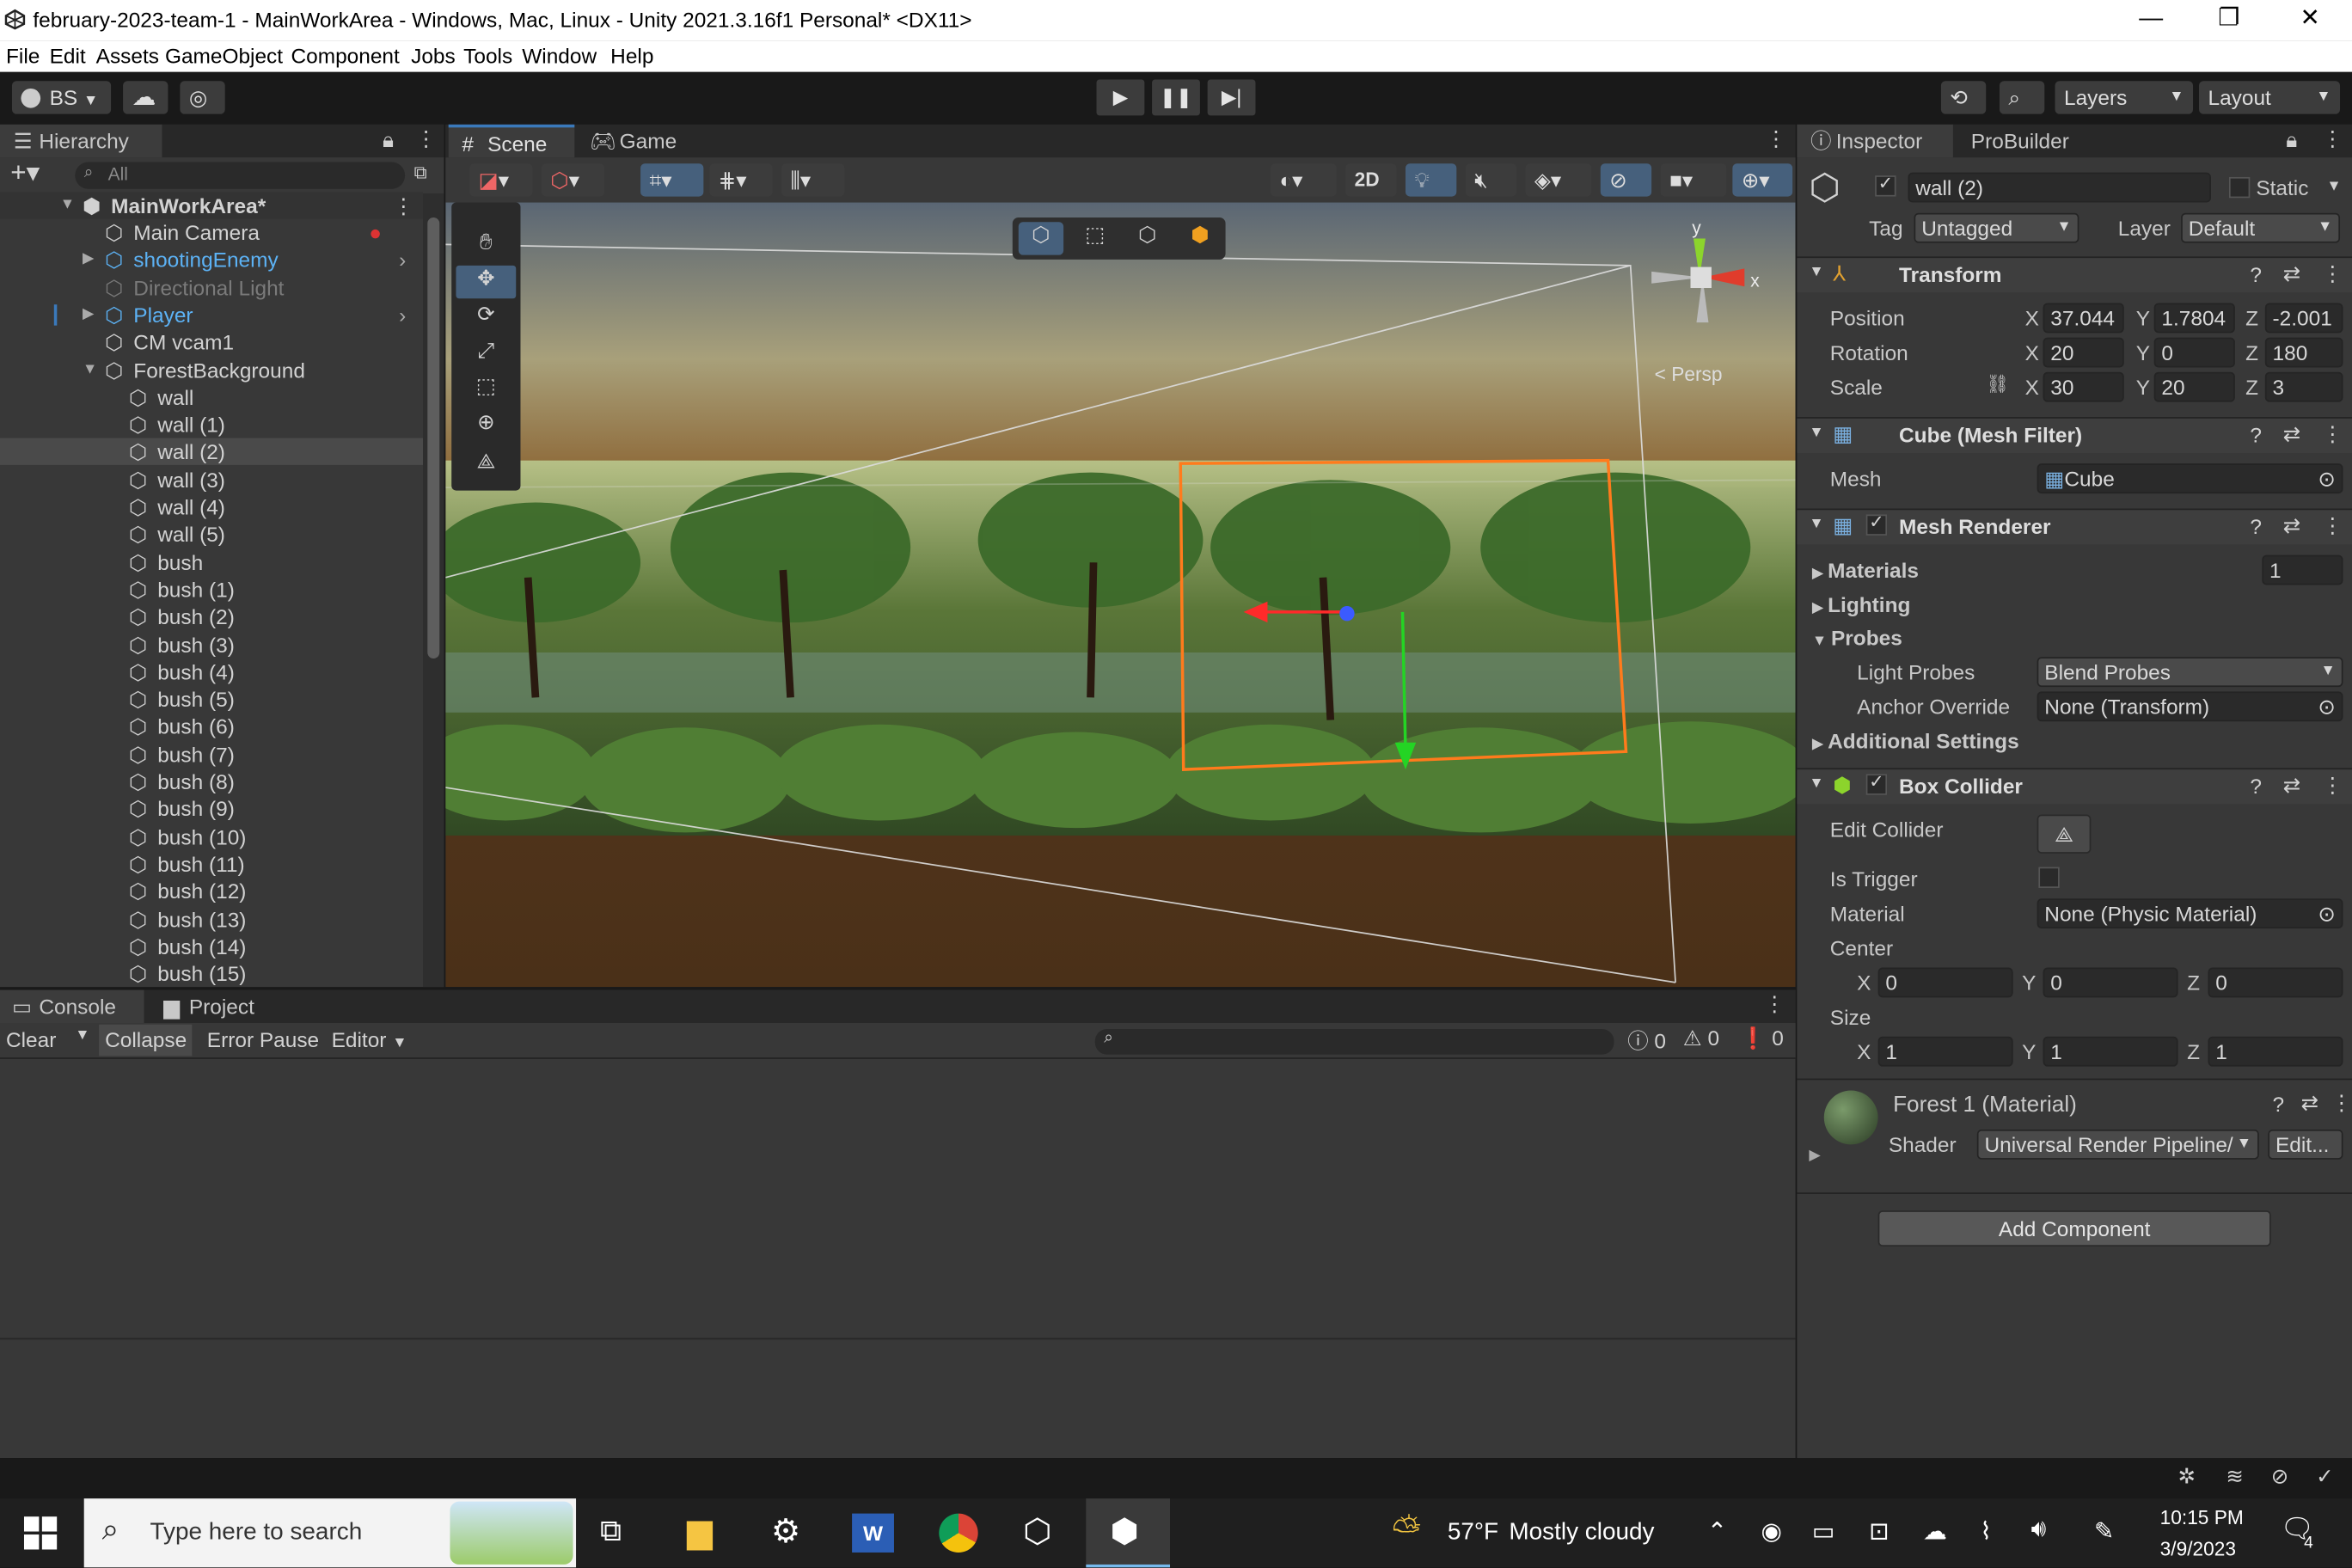  I want to click on hierarchy-item: ⬡ wall, so click(211, 396).